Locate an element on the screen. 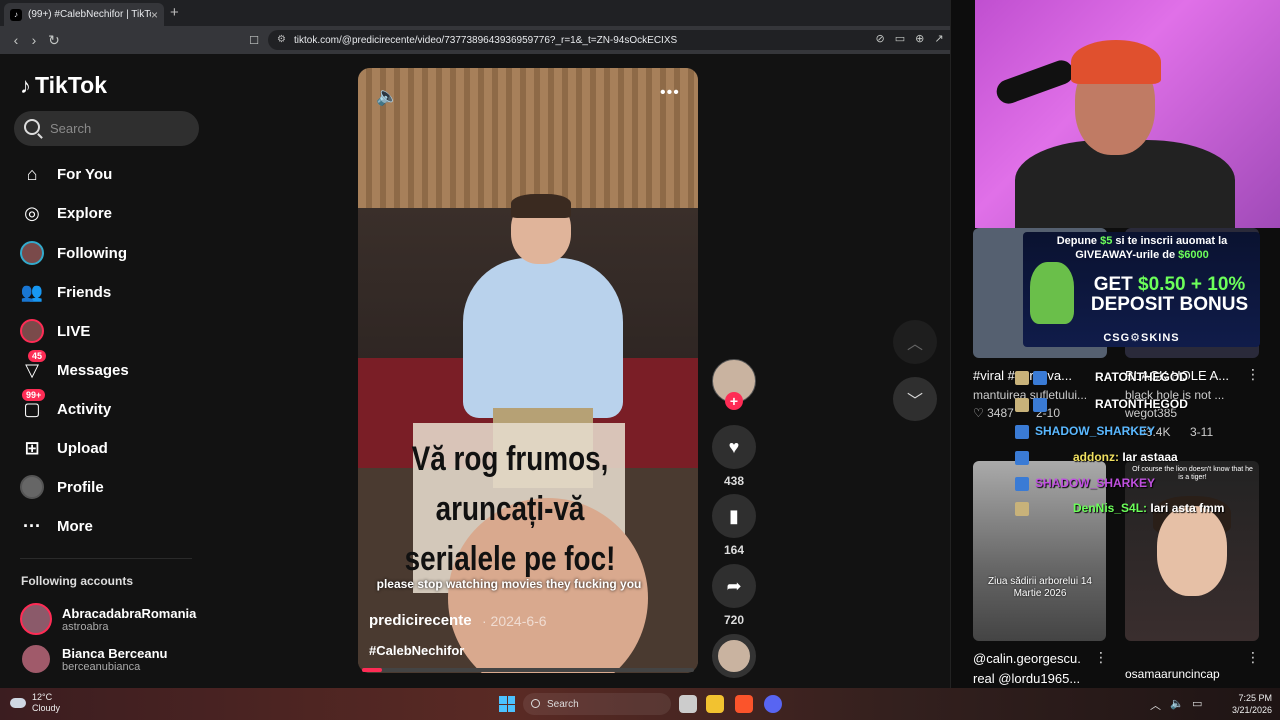 Image resolution: width=1280 pixels, height=720 pixels. sidebar-item-explore: ◎ Explore is located at coordinates (113, 213).